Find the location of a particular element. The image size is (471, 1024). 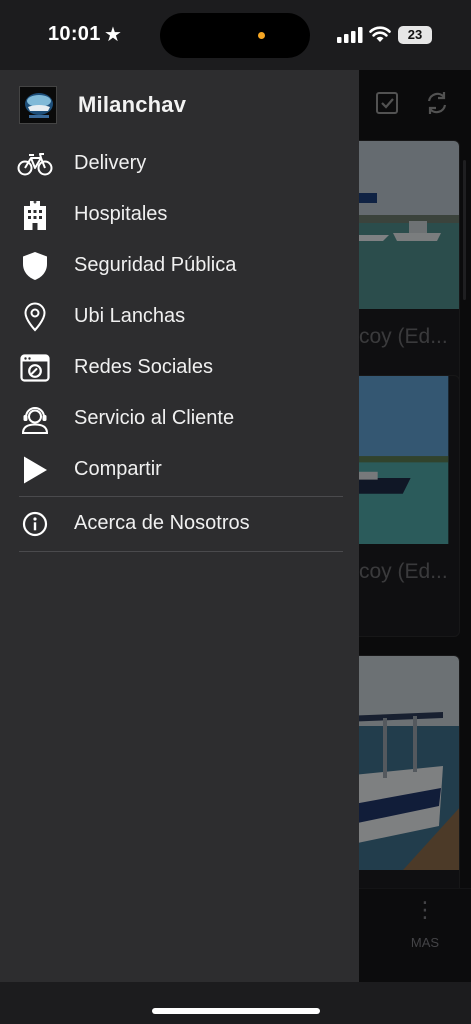

cellular-signal-icon is located at coordinates (350, 35).